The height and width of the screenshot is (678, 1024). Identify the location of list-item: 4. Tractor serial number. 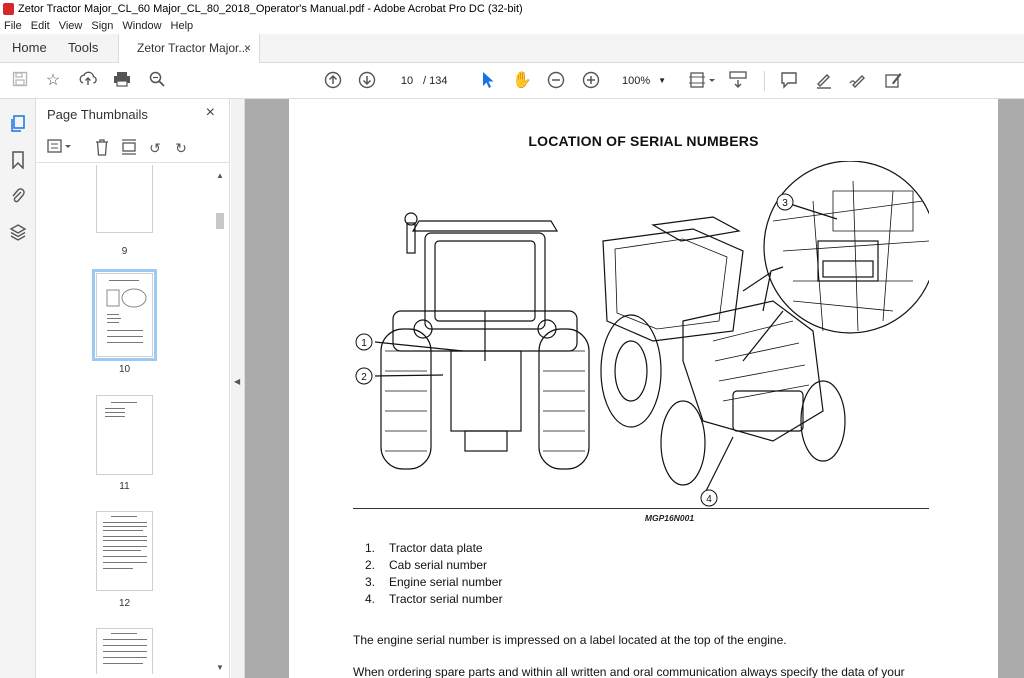
(434, 599).